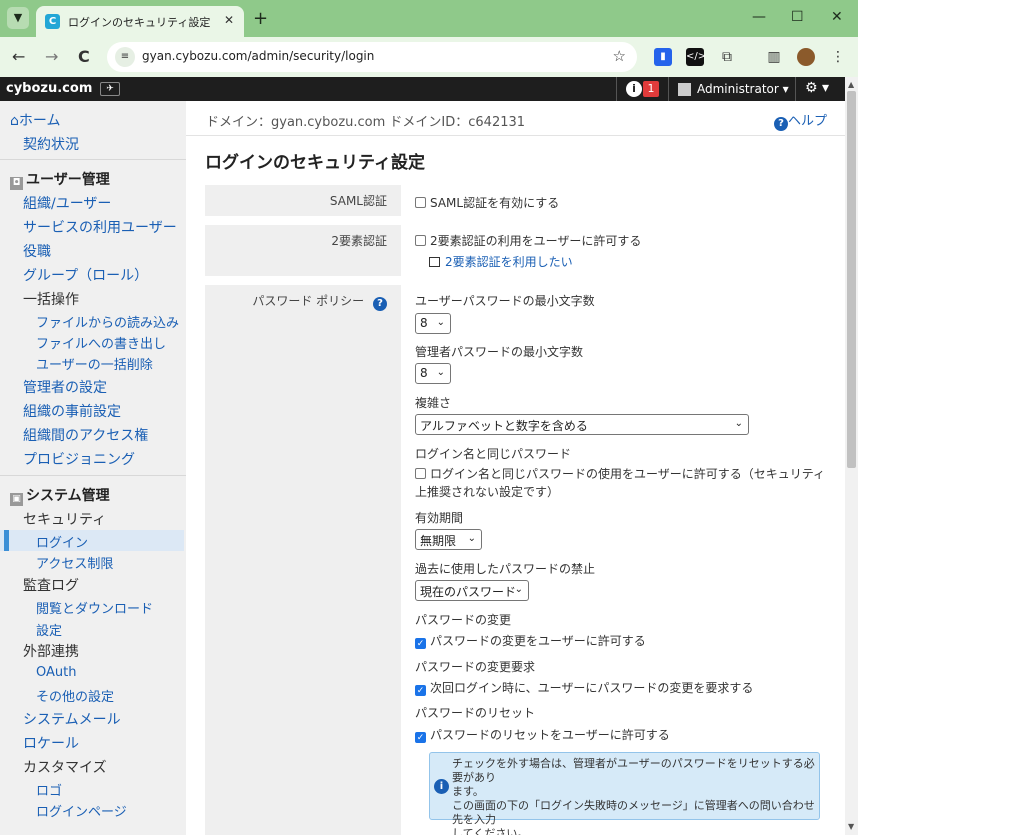 This screenshot has height=835, width=1024. What do you see at coordinates (422, 89) in the screenshot?
I see `app-header: cybozu.com ✈ i 1 Administrator ▾ ⚙ ▾` at bounding box center [422, 89].